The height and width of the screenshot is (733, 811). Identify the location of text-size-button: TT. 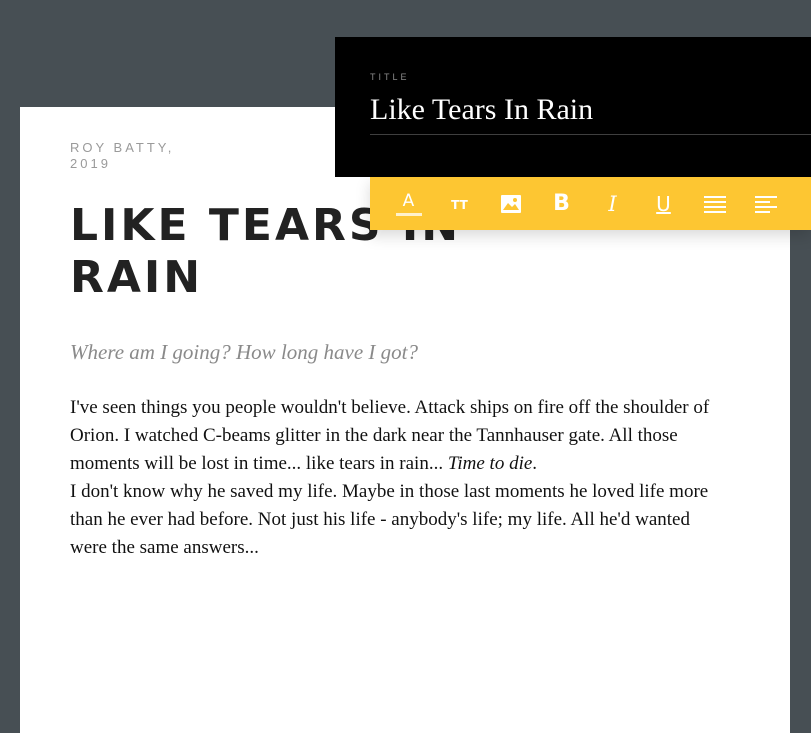
(459, 203).